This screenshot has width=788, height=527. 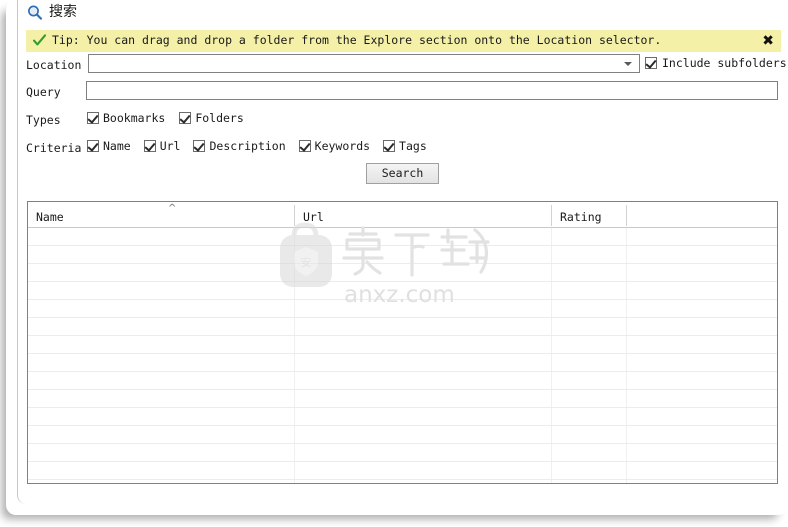 I want to click on checkbox-url-box, so click(x=149, y=146).